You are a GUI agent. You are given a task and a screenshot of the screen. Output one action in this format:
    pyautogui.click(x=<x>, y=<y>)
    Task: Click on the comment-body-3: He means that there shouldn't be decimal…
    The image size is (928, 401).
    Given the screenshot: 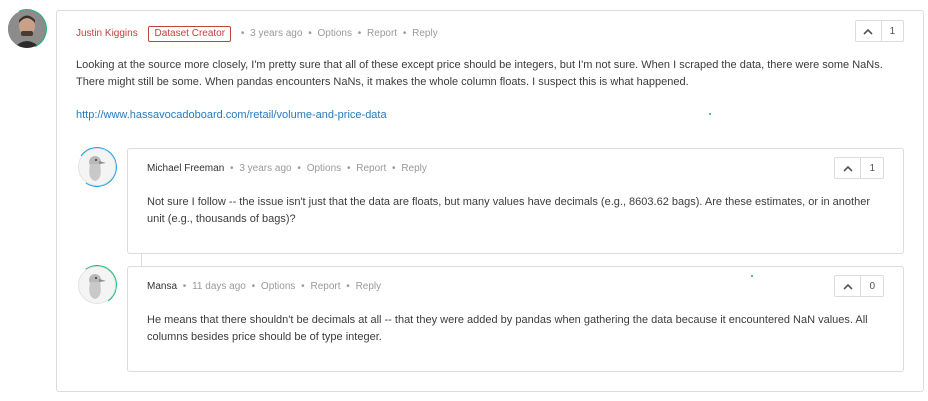 What is the action you would take?
    pyautogui.click(x=507, y=328)
    